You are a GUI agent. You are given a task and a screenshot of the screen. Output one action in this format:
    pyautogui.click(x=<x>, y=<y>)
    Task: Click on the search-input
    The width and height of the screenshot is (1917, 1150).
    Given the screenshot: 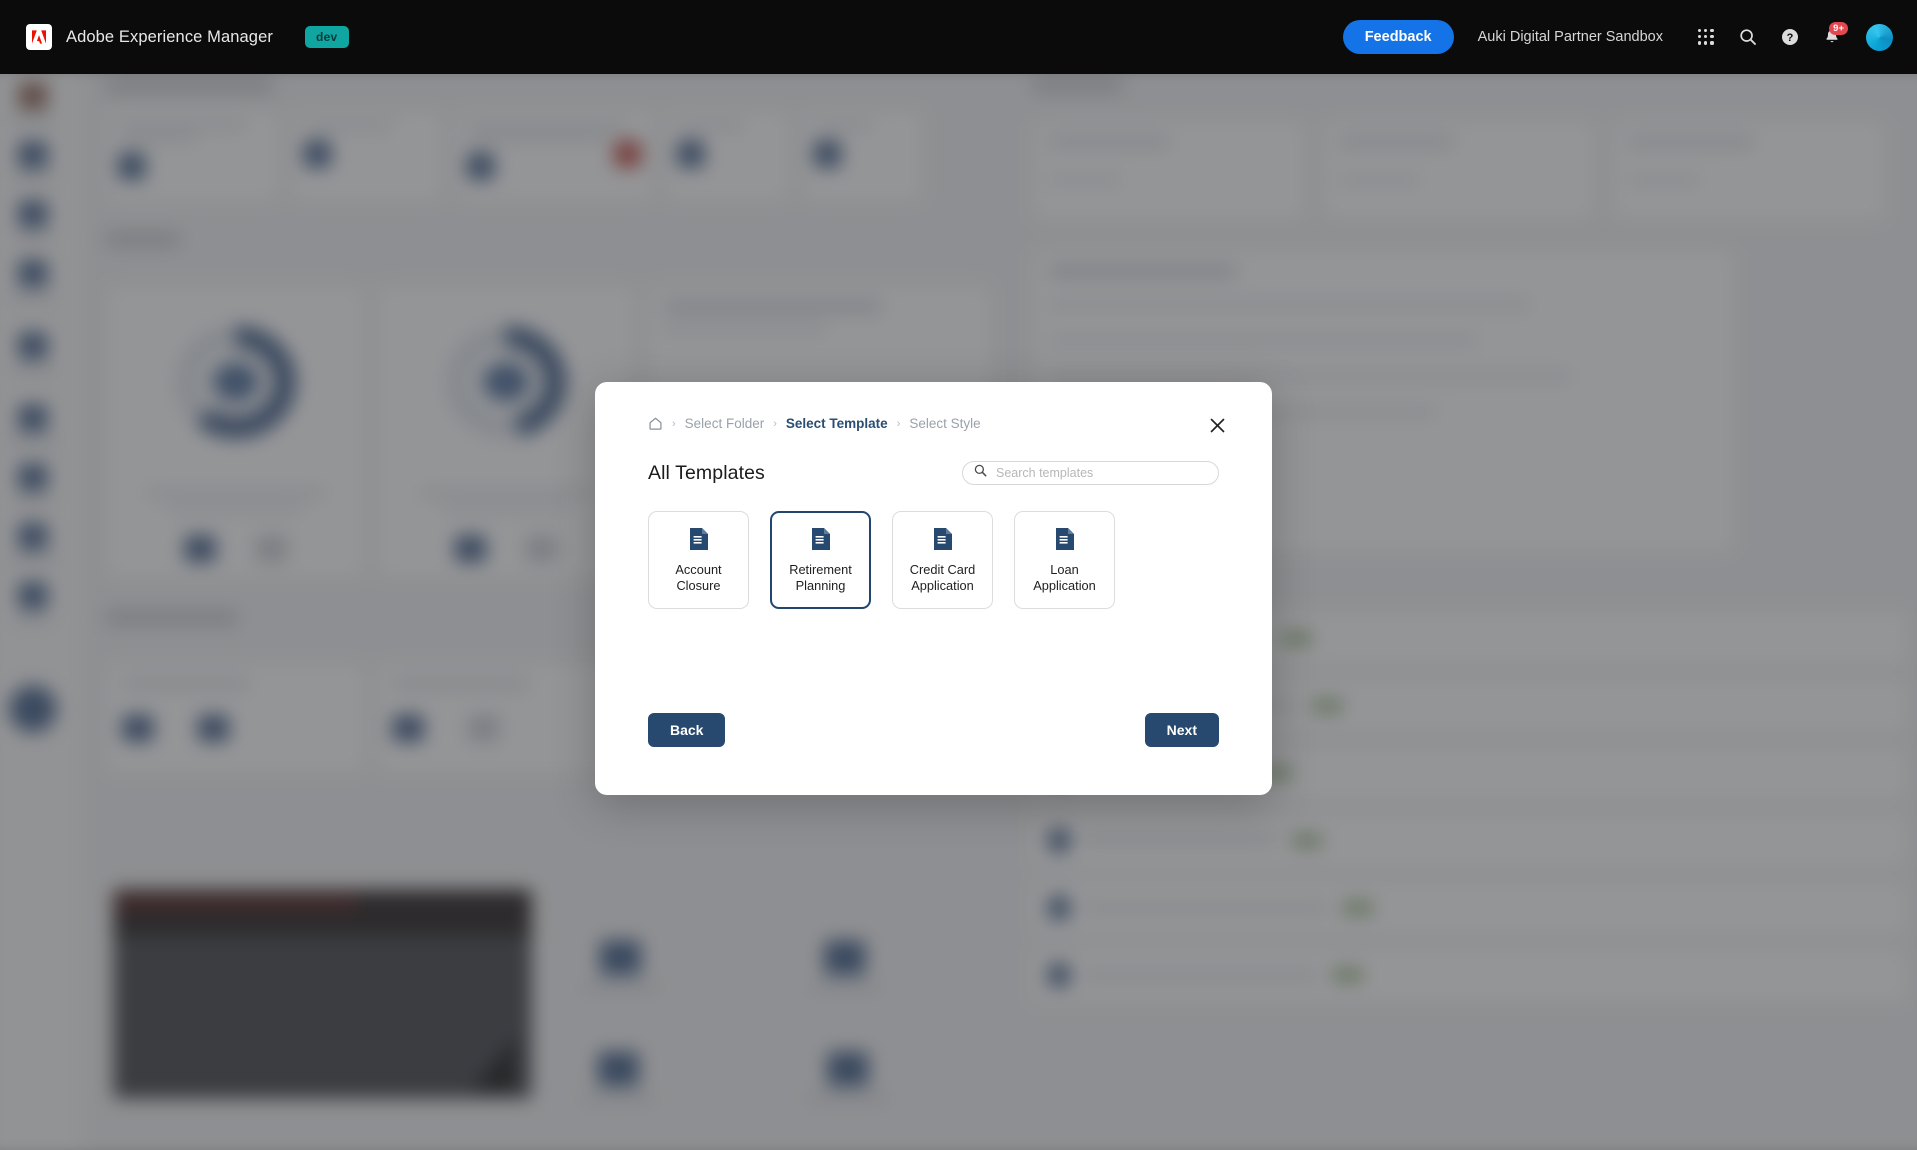 What is the action you would take?
    pyautogui.click(x=1101, y=473)
    